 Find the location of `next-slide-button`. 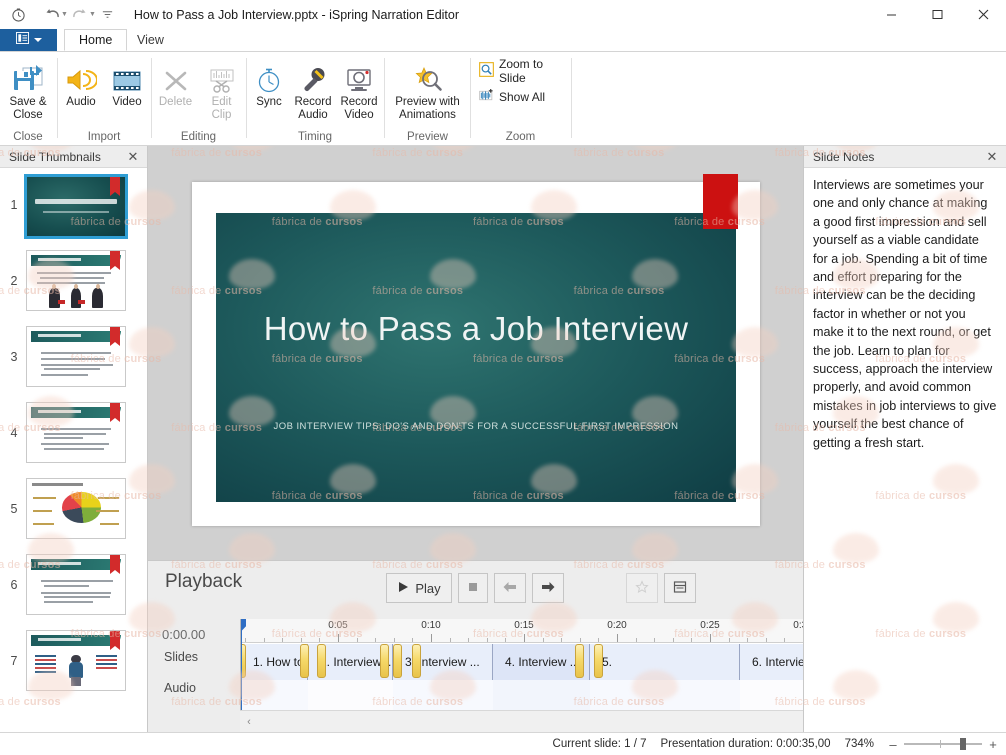

next-slide-button is located at coordinates (548, 588).